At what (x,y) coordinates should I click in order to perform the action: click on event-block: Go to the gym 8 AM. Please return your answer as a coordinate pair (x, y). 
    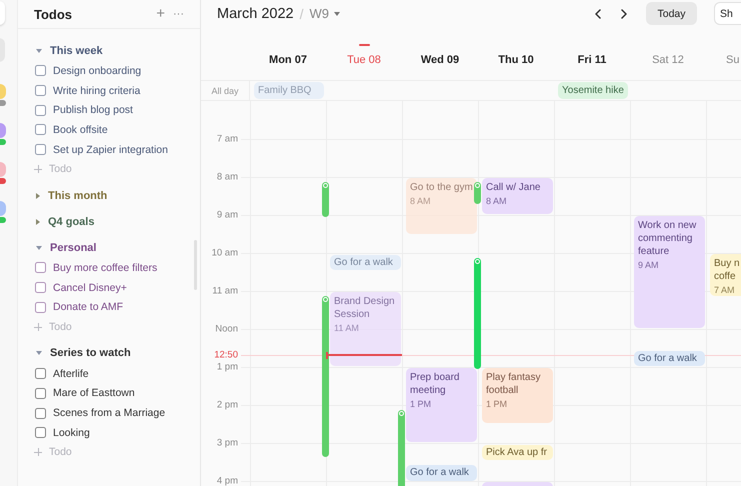
    Looking at the image, I should click on (441, 206).